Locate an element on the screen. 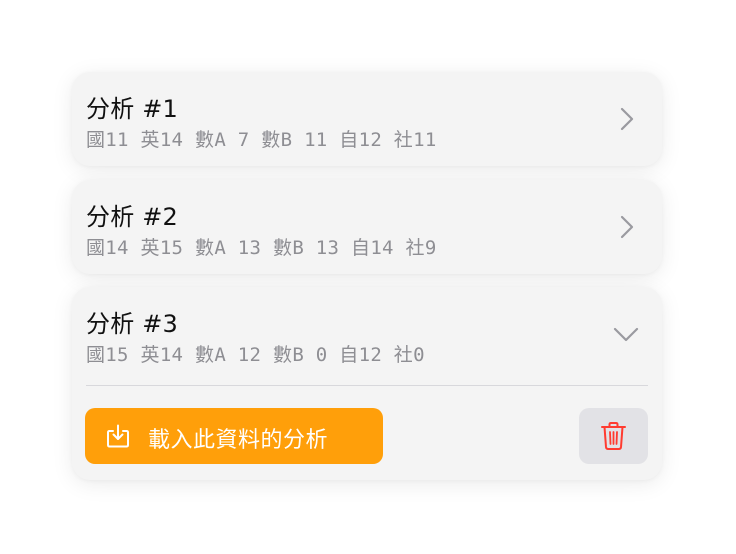 The height and width of the screenshot is (554, 736). analysis-card: 分析 #1 國11 英14 數A 7 數B 11 自12 社11 is located at coordinates (367, 119).